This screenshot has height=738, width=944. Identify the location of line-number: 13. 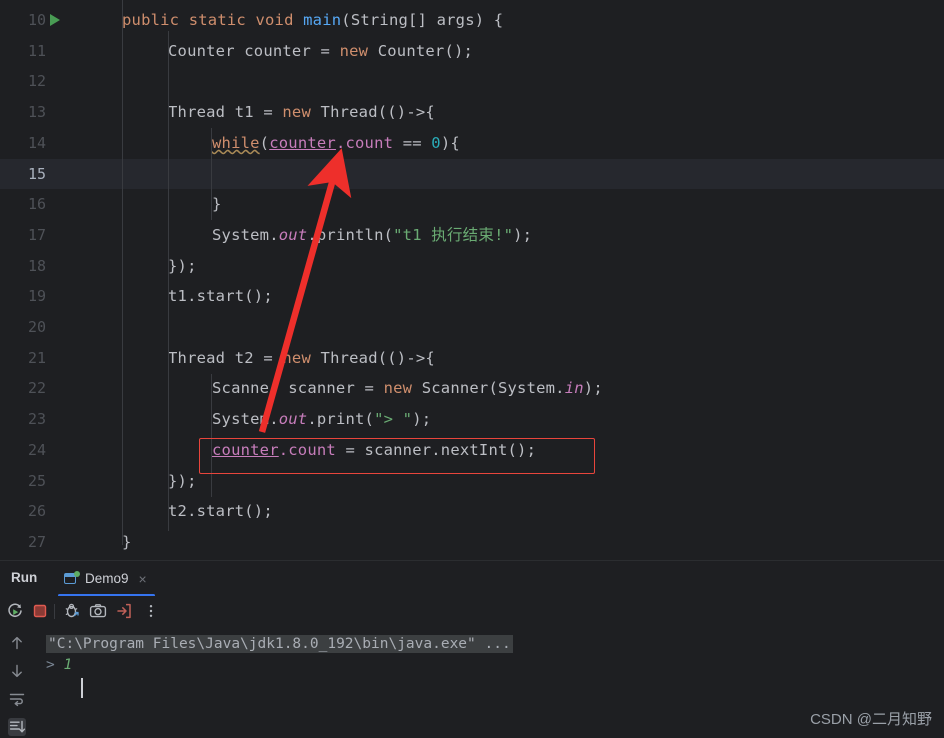
(36, 112).